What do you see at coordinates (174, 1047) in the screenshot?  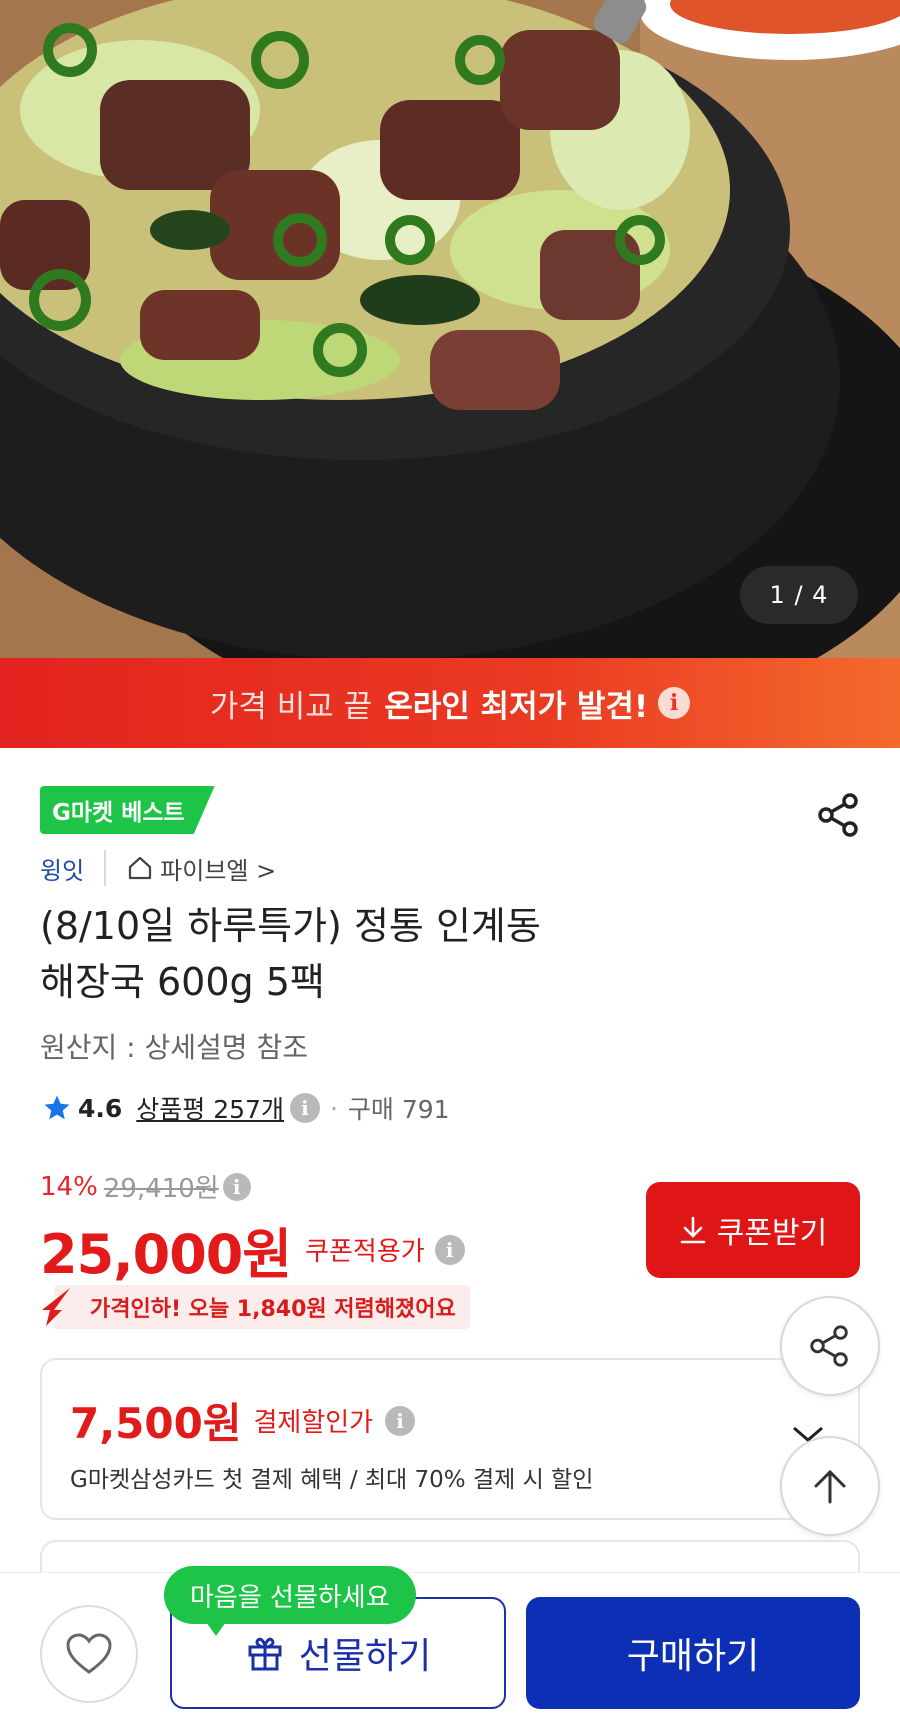 I see `origin-info: 원산지 : 상세설명 참조` at bounding box center [174, 1047].